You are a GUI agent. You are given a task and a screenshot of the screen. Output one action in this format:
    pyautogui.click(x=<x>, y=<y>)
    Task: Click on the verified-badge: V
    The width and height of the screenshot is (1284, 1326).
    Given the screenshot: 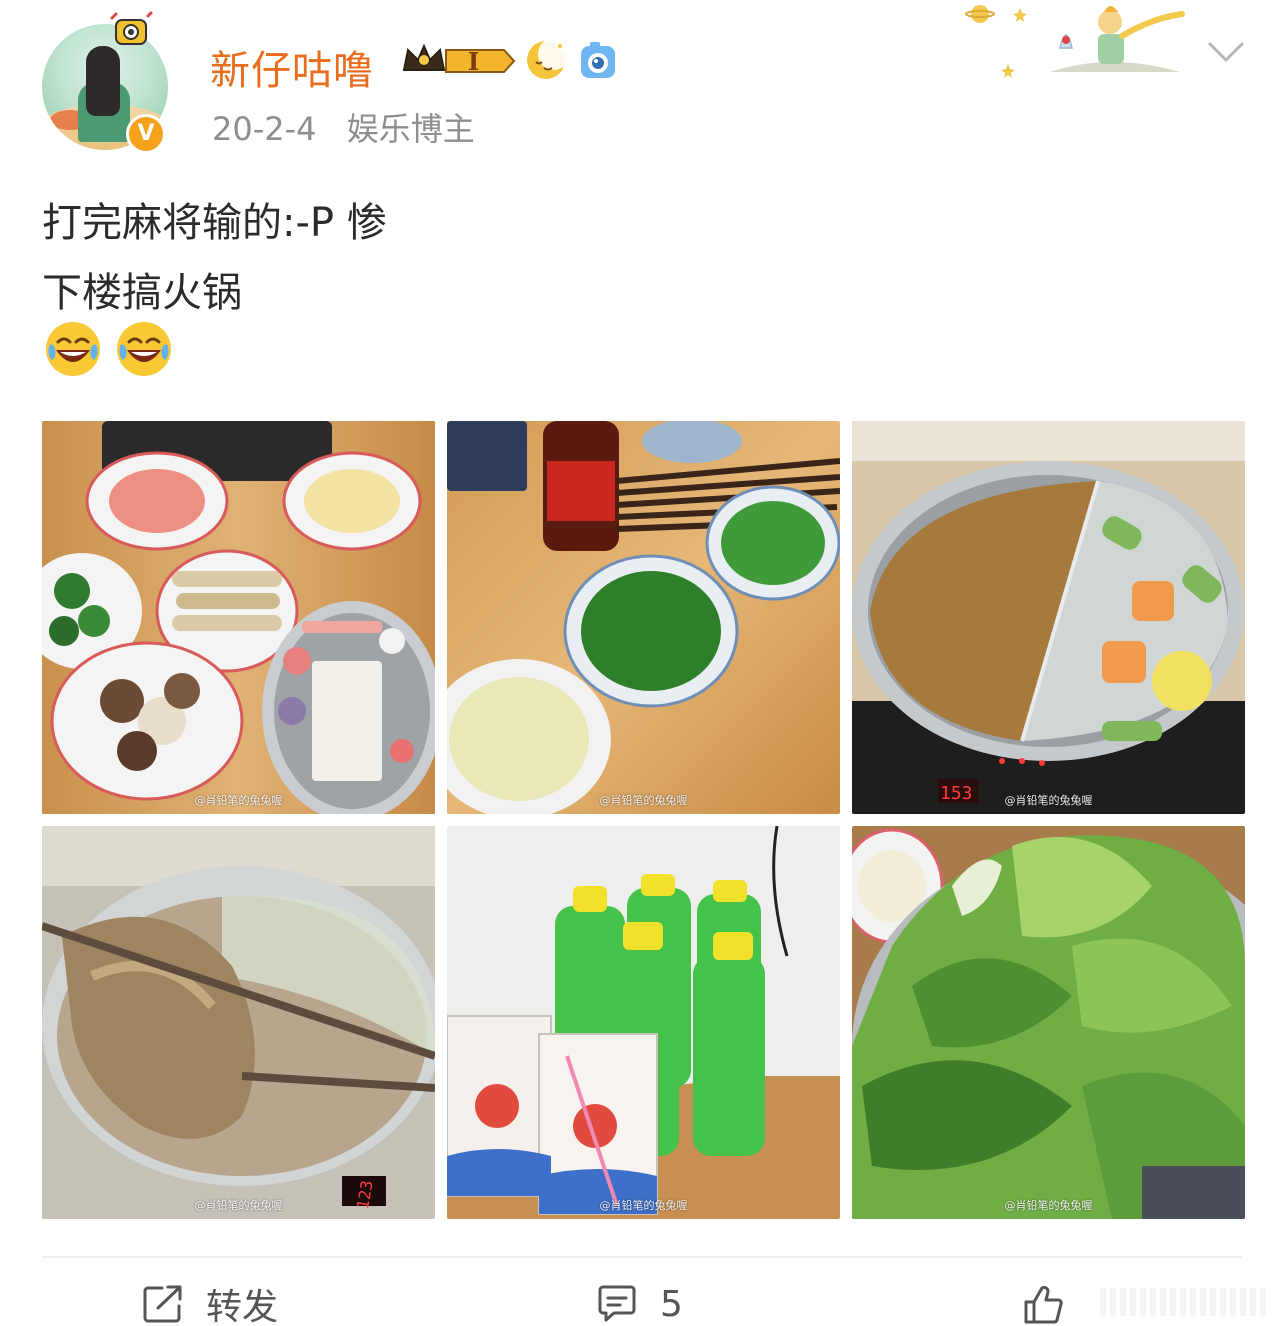 What is the action you would take?
    pyautogui.click(x=146, y=134)
    